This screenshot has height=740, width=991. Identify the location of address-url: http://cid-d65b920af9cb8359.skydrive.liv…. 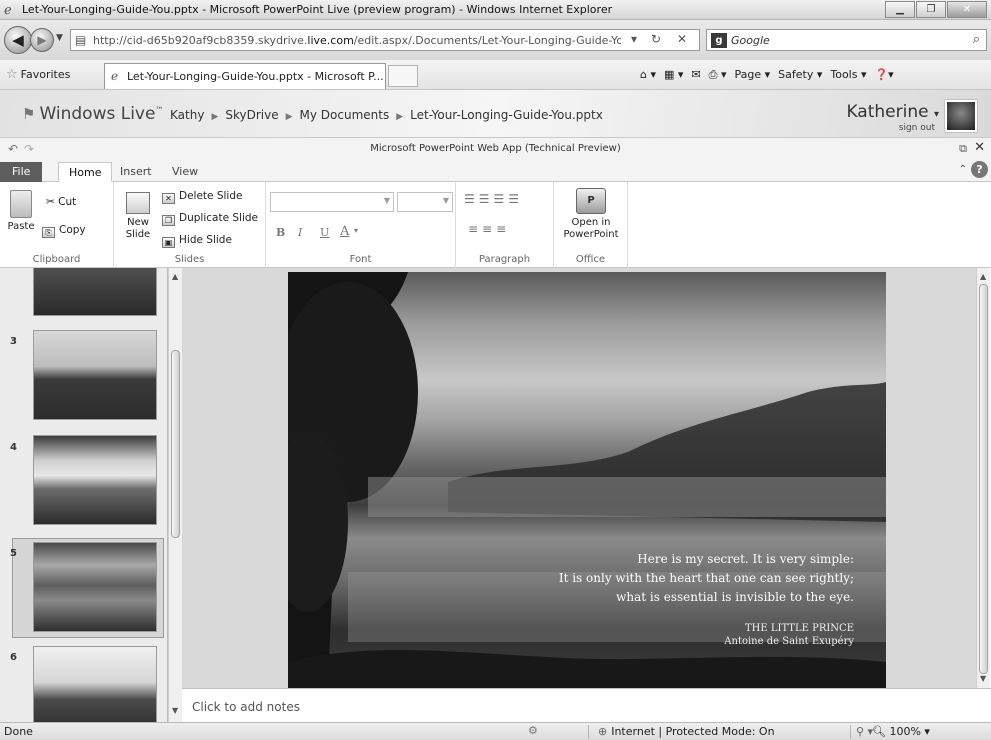
(357, 40).